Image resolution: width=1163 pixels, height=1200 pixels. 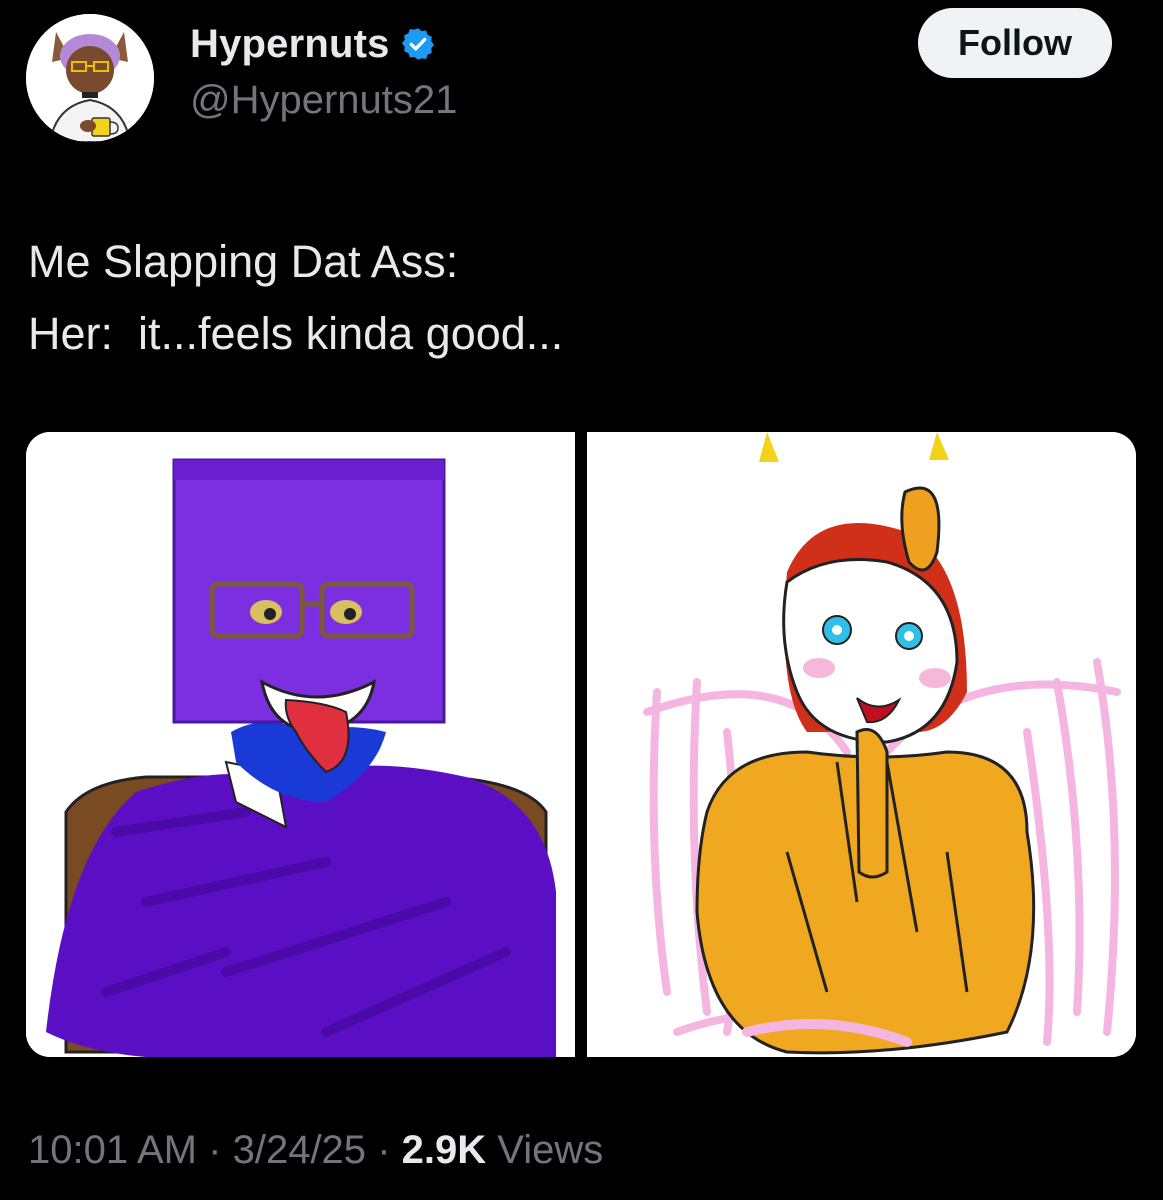 What do you see at coordinates (290, 44) in the screenshot?
I see `author-display-name: Hypernuts` at bounding box center [290, 44].